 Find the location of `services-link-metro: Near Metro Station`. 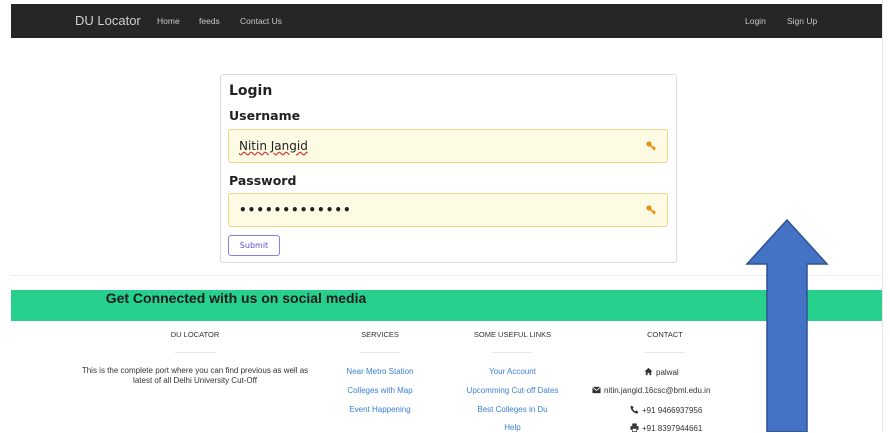

services-link-metro: Near Metro Station is located at coordinates (380, 371).